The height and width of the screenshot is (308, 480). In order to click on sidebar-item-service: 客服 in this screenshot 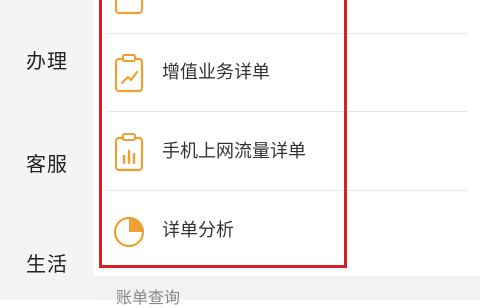, I will do `click(47, 162)`.